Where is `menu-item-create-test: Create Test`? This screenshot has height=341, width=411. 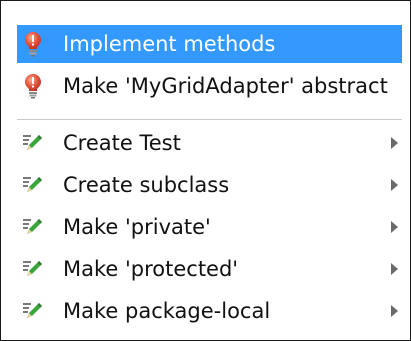 menu-item-create-test: Create Test is located at coordinates (207, 143).